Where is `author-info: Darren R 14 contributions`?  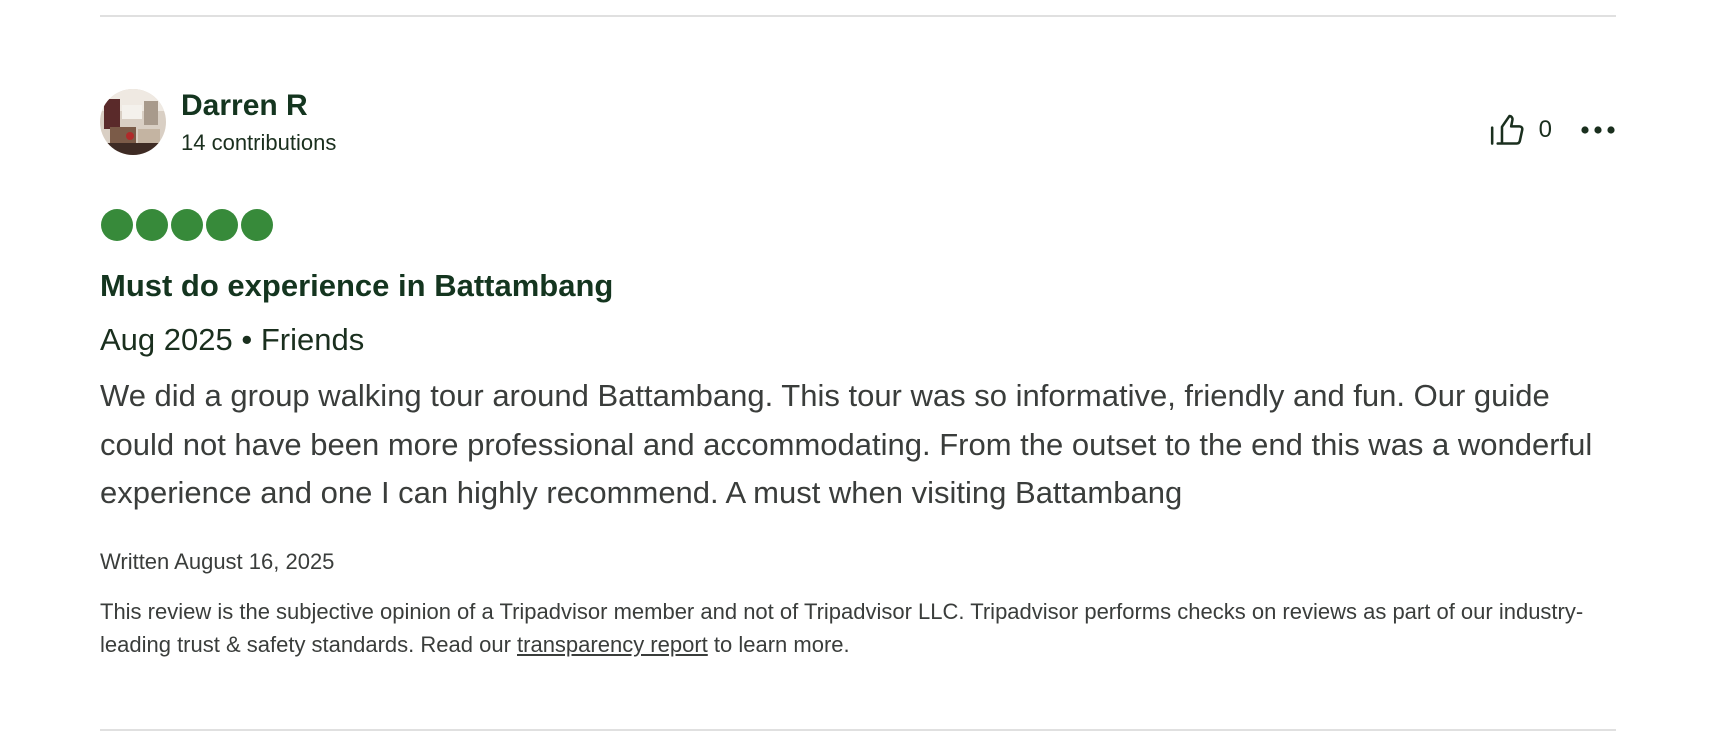
author-info: Darren R 14 contributions is located at coordinates (258, 122).